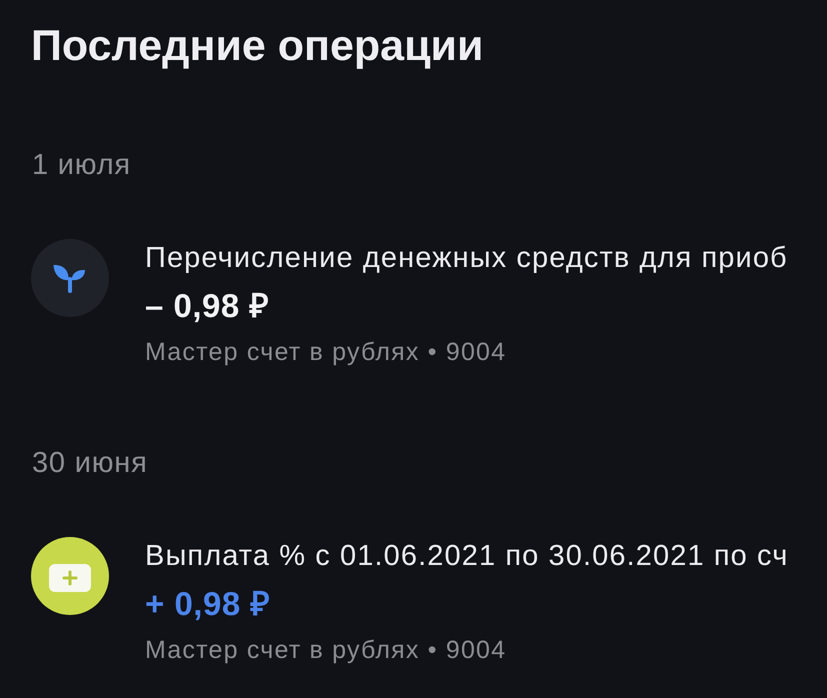  I want to click on operation-title: Выплата % с 01.06.2021 по 30.06.2021 по сч, so click(467, 556).